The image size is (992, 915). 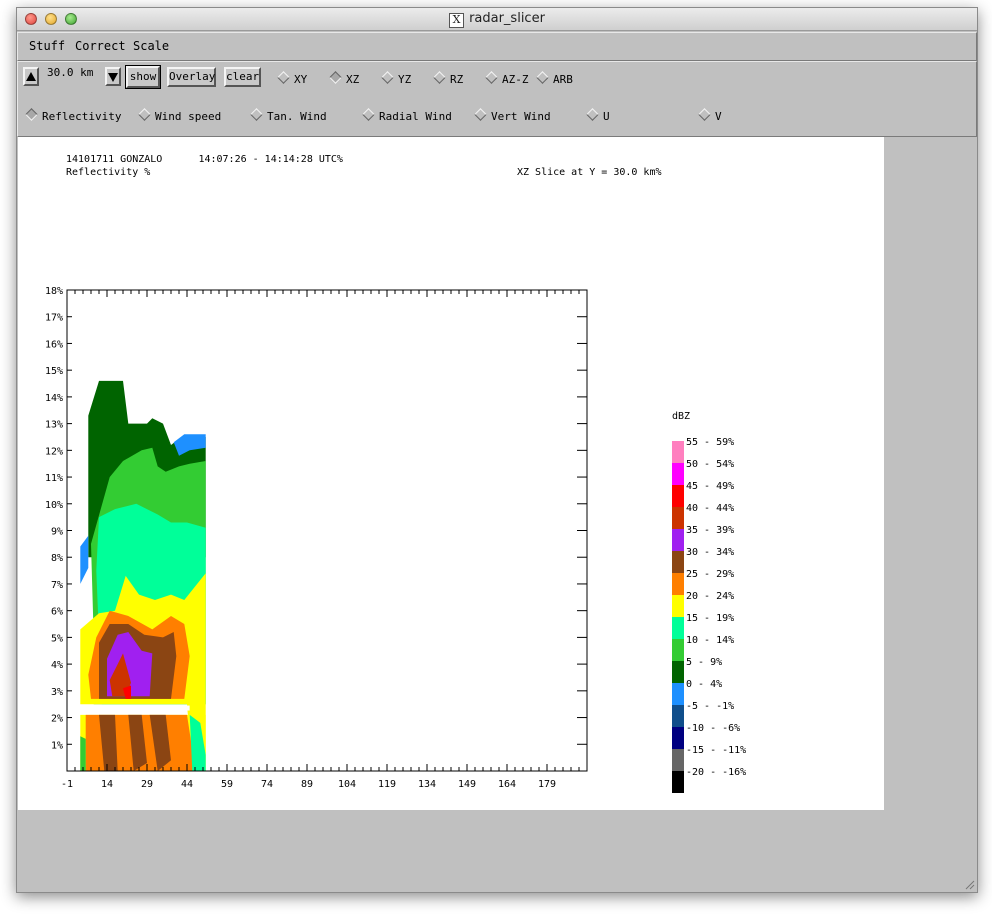 I want to click on legend-label: 20 - 24%, so click(x=710, y=596).